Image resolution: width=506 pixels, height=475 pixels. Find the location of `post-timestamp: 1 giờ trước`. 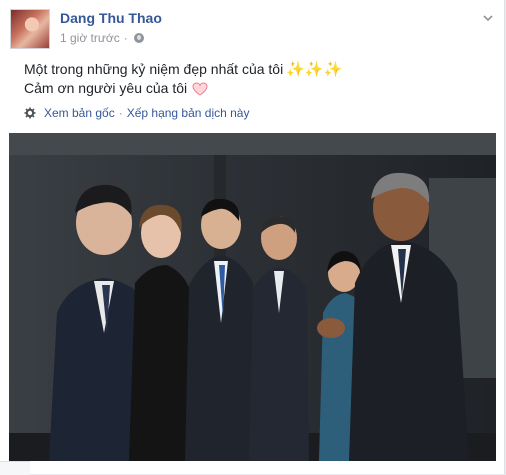

post-timestamp: 1 giờ trước is located at coordinates (90, 38).